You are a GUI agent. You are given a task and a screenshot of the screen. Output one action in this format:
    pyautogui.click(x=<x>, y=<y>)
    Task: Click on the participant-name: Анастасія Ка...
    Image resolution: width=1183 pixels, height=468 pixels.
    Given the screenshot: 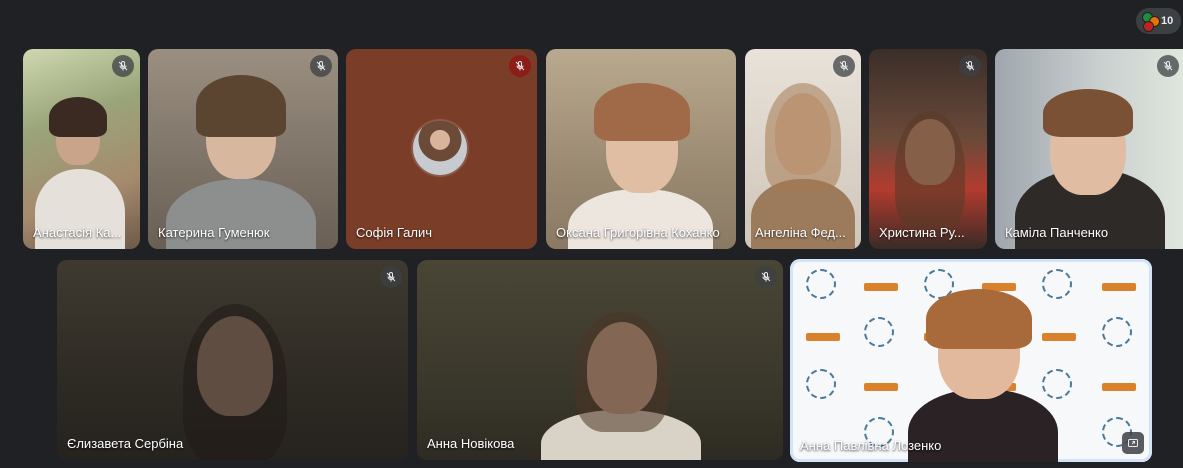 What is the action you would take?
    pyautogui.click(x=77, y=232)
    